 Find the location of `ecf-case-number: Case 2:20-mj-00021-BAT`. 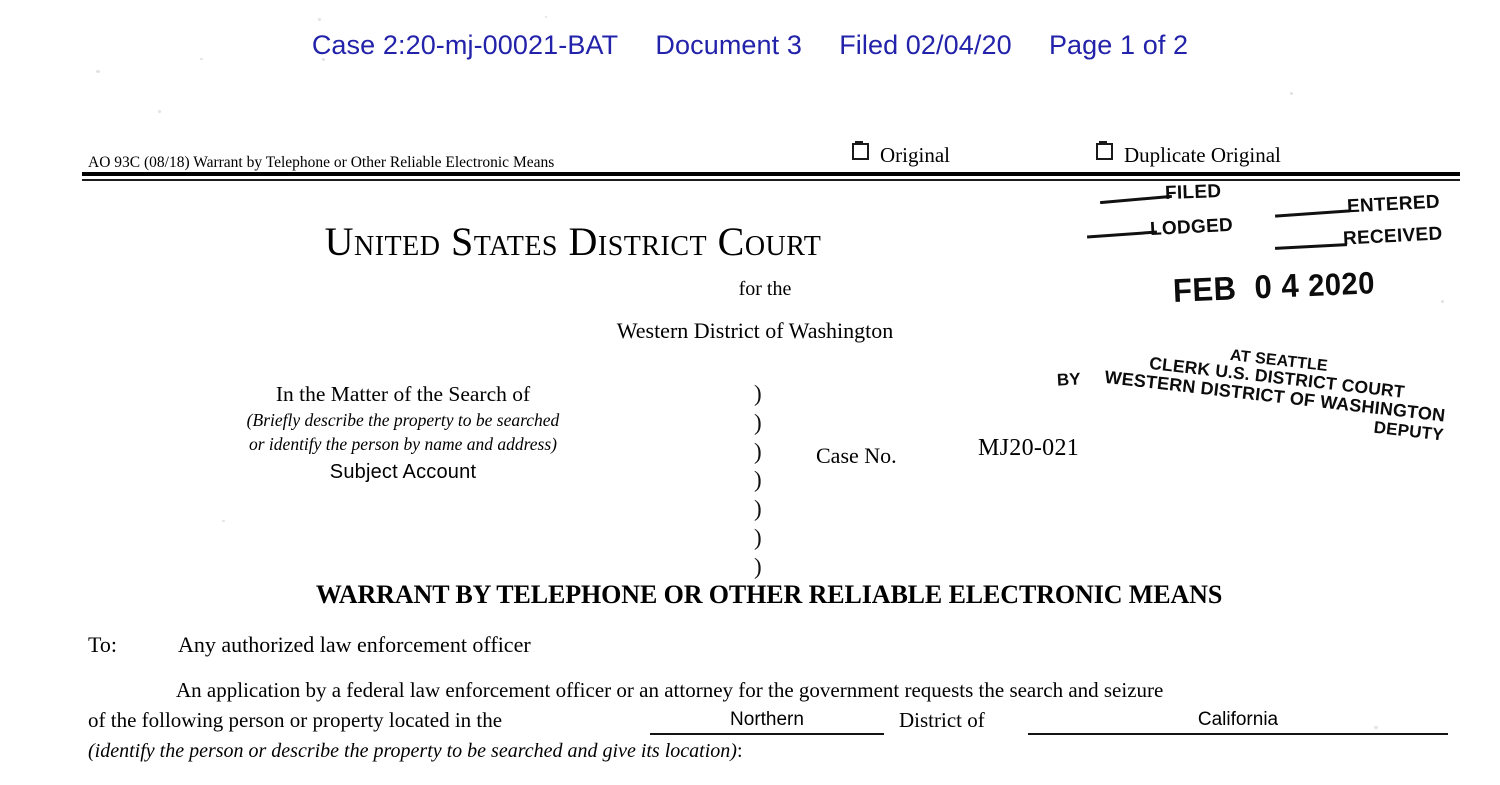

ecf-case-number: Case 2:20-mj-00021-BAT is located at coordinates (465, 45).